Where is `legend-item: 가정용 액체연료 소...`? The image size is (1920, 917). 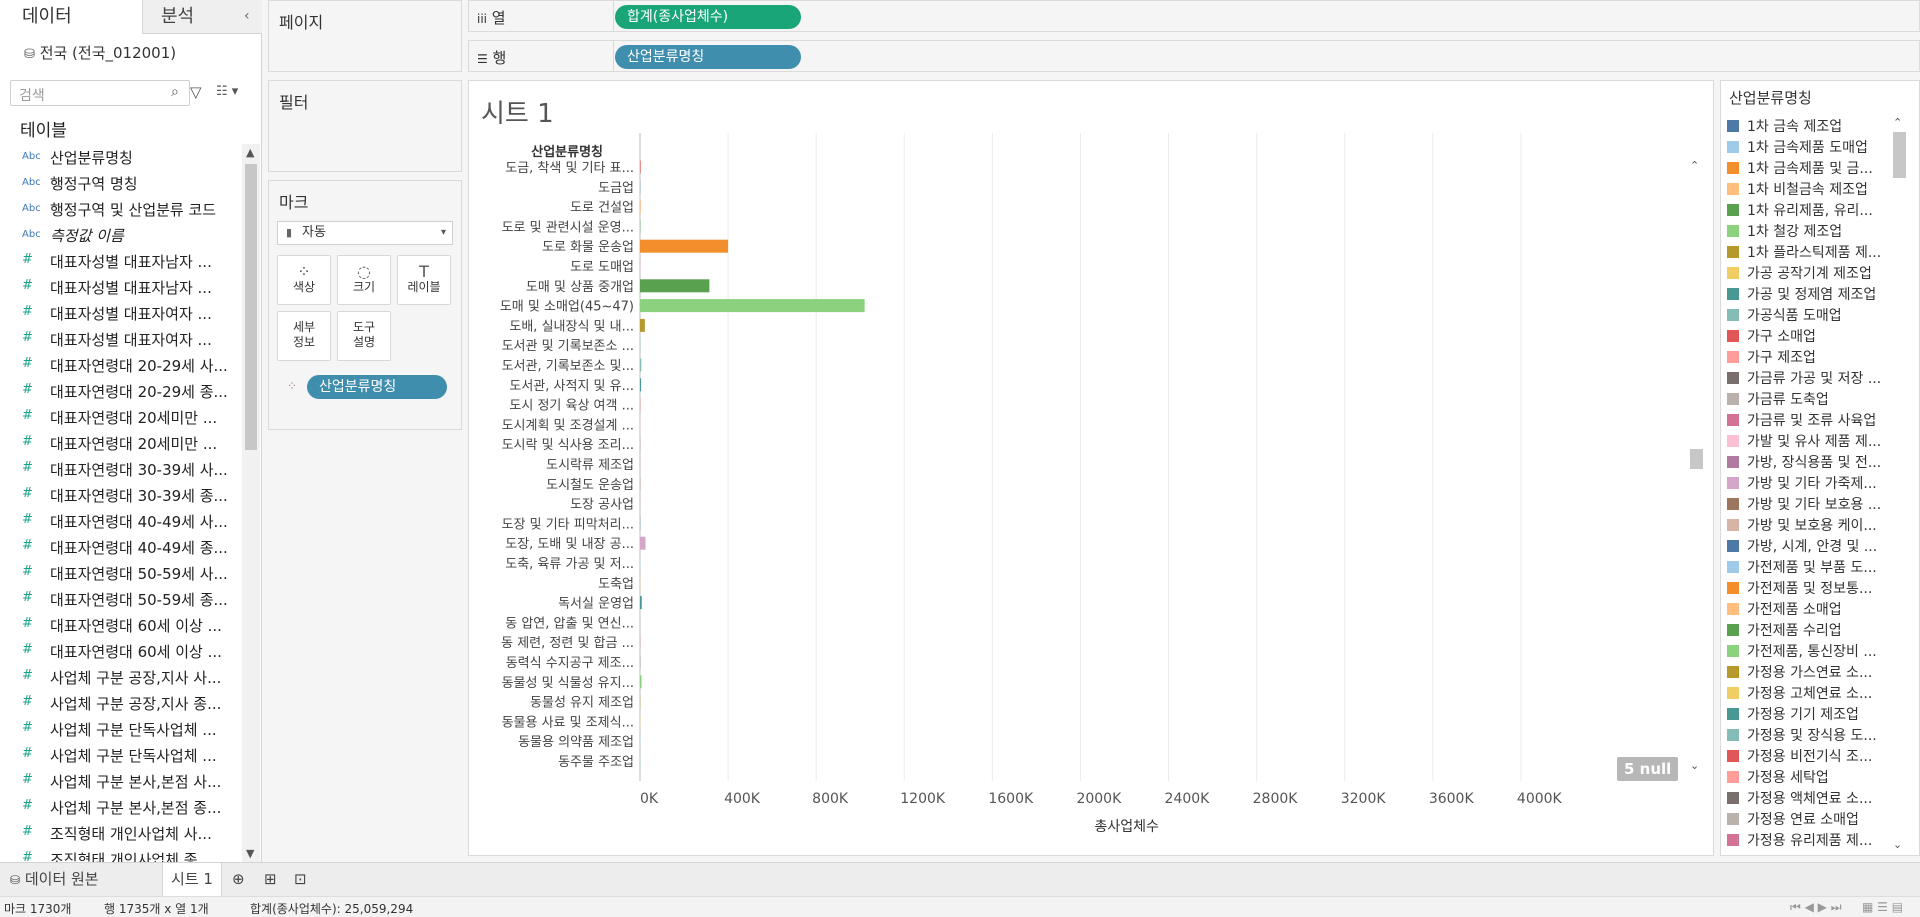 legend-item: 가정용 액체연료 소... is located at coordinates (1814, 797).